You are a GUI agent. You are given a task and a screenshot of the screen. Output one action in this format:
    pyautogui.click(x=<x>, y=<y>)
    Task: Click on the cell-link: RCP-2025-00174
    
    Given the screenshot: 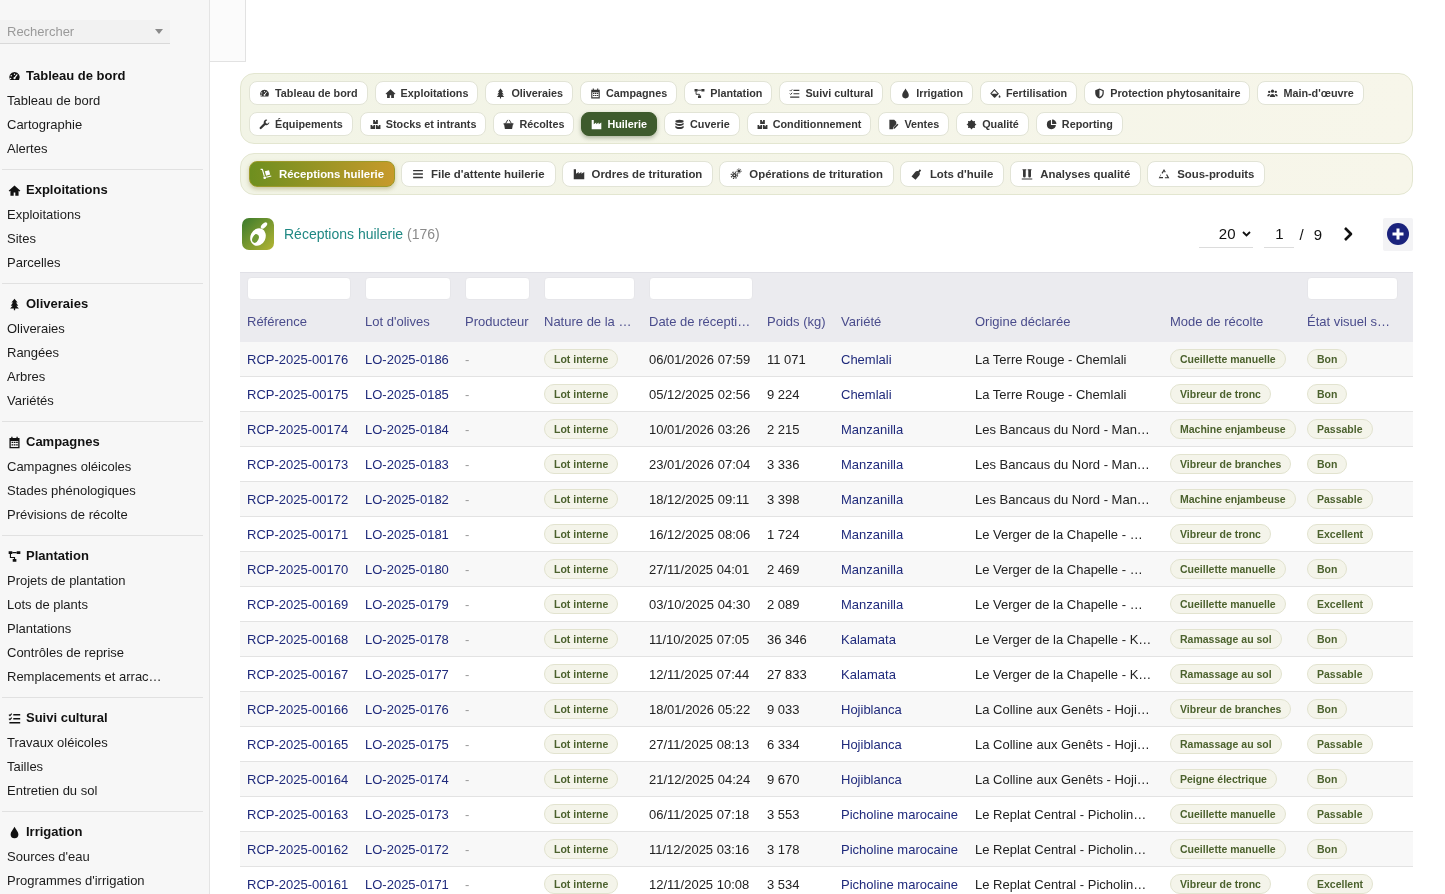 What is the action you would take?
    pyautogui.click(x=298, y=429)
    